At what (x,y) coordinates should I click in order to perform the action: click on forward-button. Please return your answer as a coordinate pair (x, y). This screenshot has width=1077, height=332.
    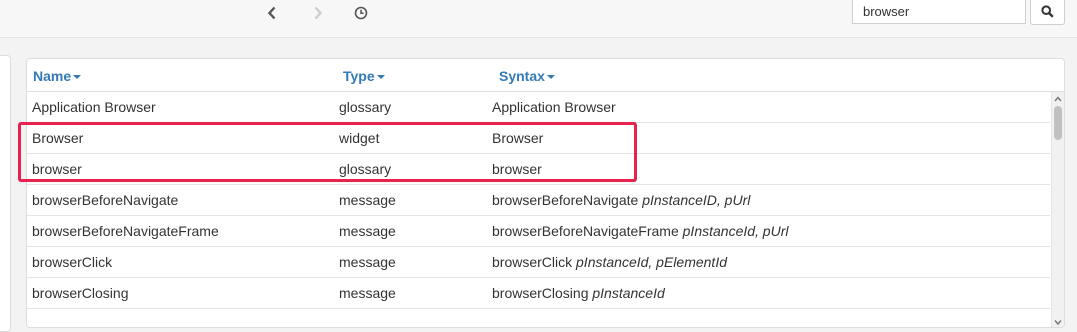
    Looking at the image, I should click on (318, 14).